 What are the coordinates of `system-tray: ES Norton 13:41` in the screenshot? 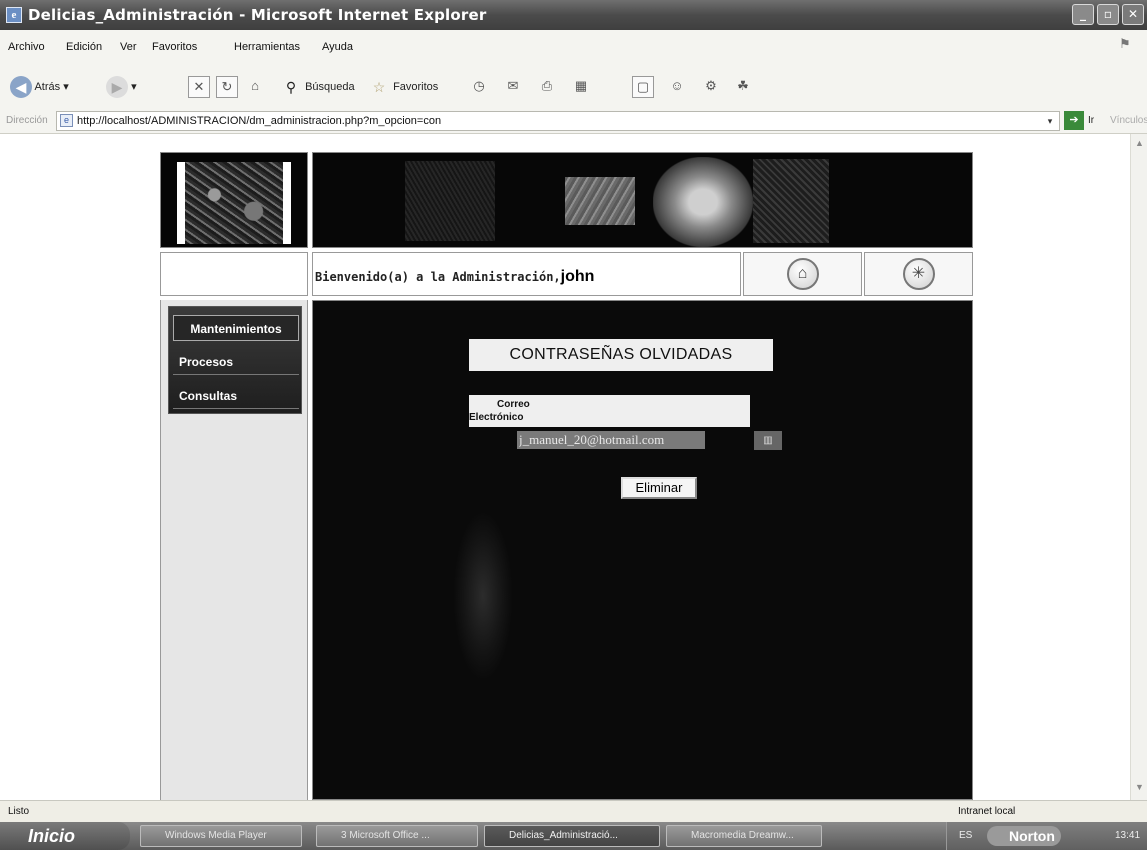 It's located at (1046, 836).